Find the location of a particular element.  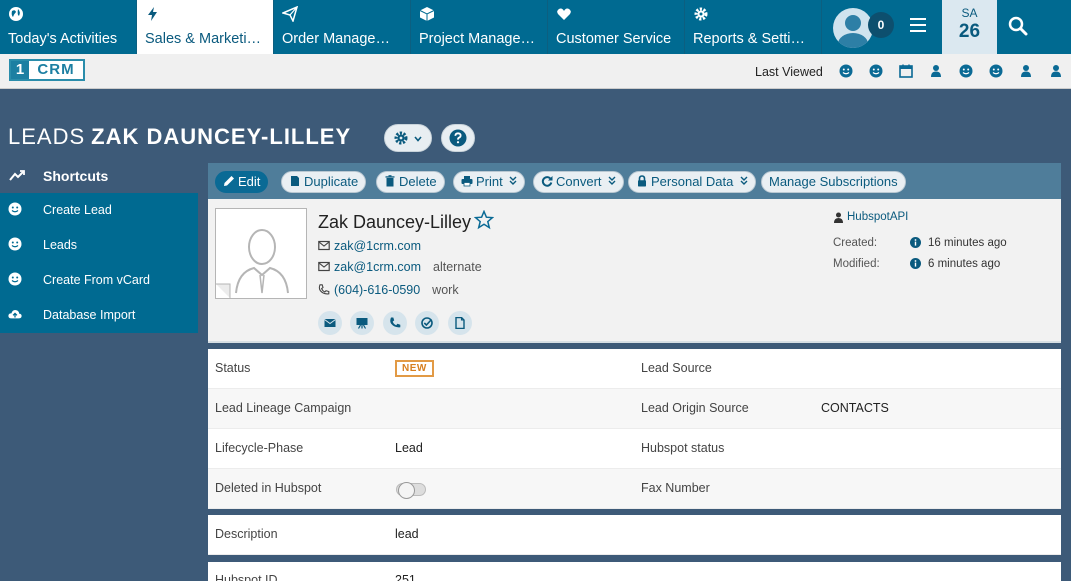

print-dropdown-button: Print is located at coordinates (489, 182).